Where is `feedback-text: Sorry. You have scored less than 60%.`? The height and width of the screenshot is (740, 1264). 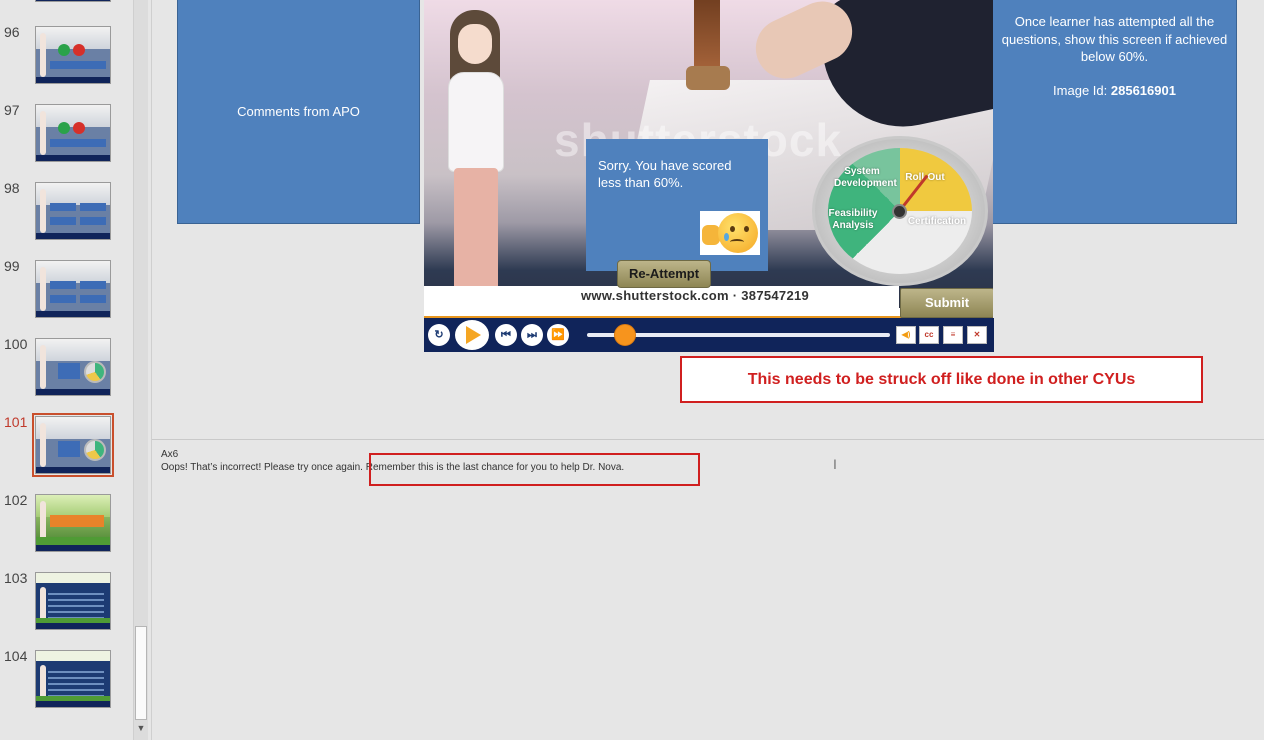 feedback-text: Sorry. You have scored less than 60%. is located at coordinates (665, 174).